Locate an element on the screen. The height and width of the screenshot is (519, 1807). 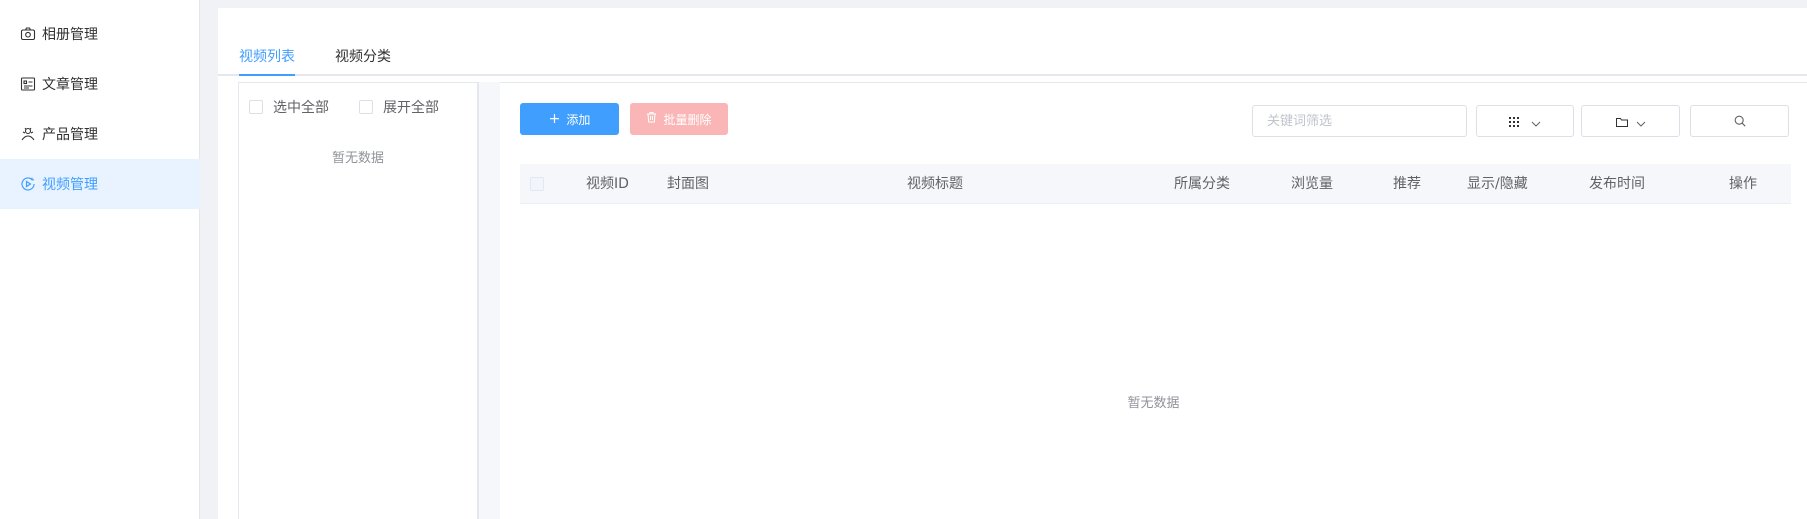
column-header-visibility: 显示/隐藏 is located at coordinates (1497, 184).